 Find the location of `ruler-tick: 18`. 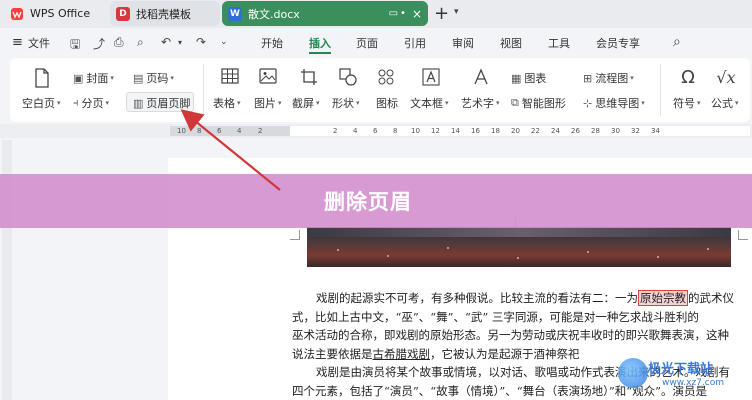

ruler-tick: 18 is located at coordinates (495, 131).